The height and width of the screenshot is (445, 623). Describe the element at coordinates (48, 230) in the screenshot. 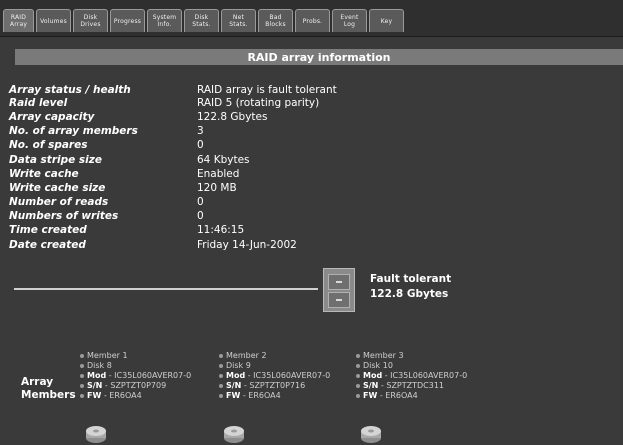

I see `info-label: Time created` at that location.